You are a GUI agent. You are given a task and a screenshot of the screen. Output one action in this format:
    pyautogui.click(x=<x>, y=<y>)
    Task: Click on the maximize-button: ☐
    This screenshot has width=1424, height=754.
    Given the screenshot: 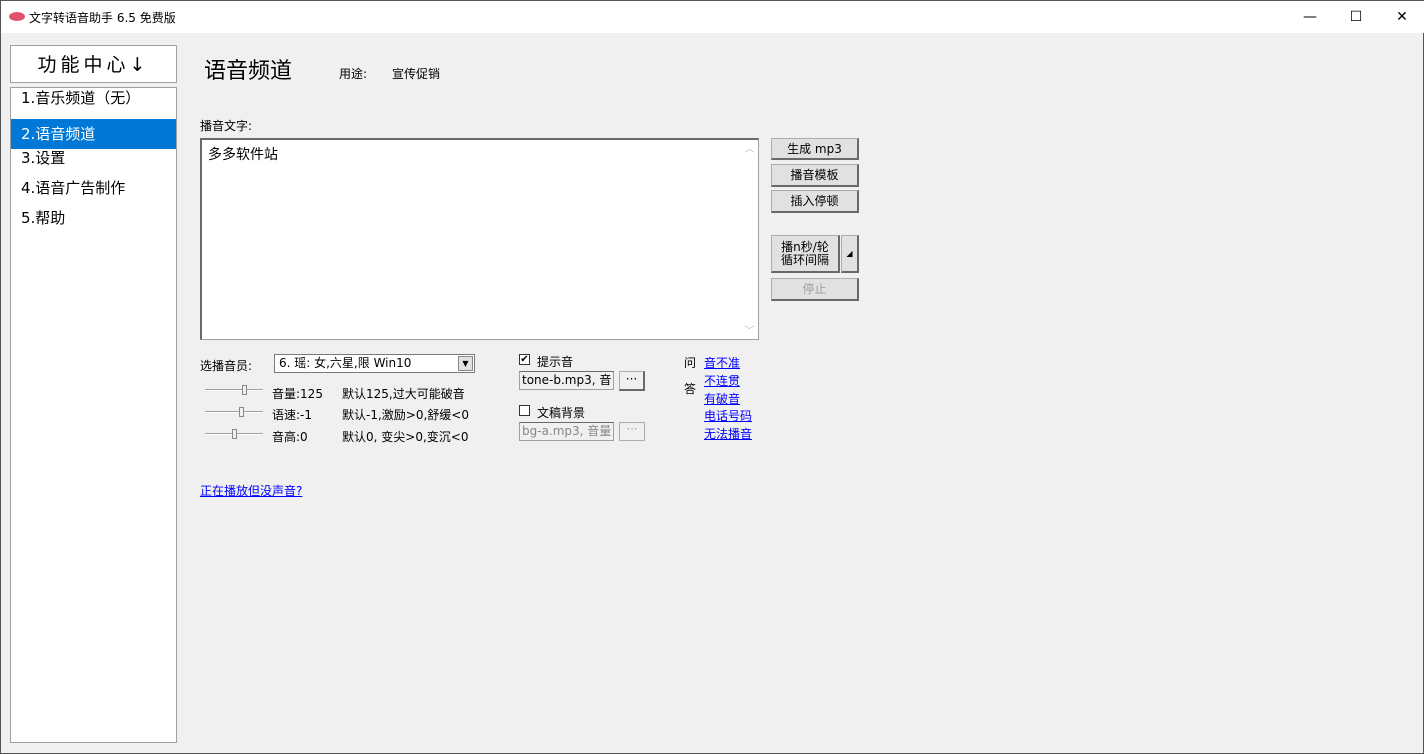 What is the action you would take?
    pyautogui.click(x=1356, y=17)
    